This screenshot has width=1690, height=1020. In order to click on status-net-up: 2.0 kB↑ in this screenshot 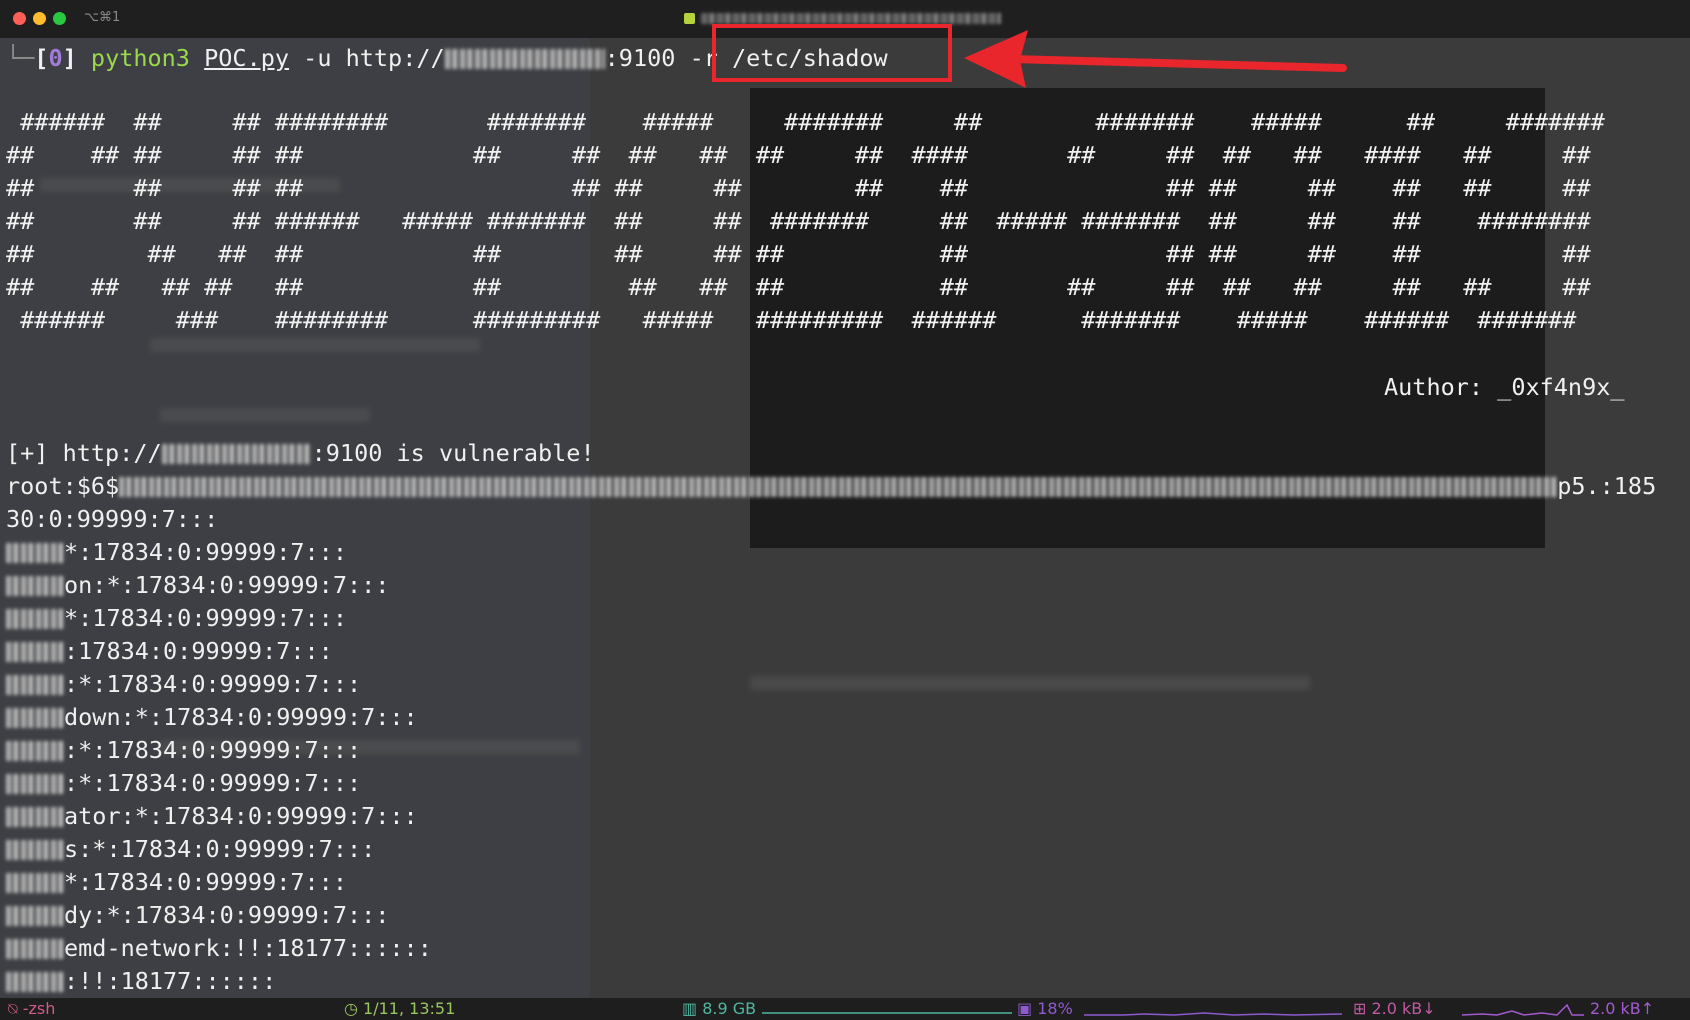, I will do `click(1622, 1008)`.